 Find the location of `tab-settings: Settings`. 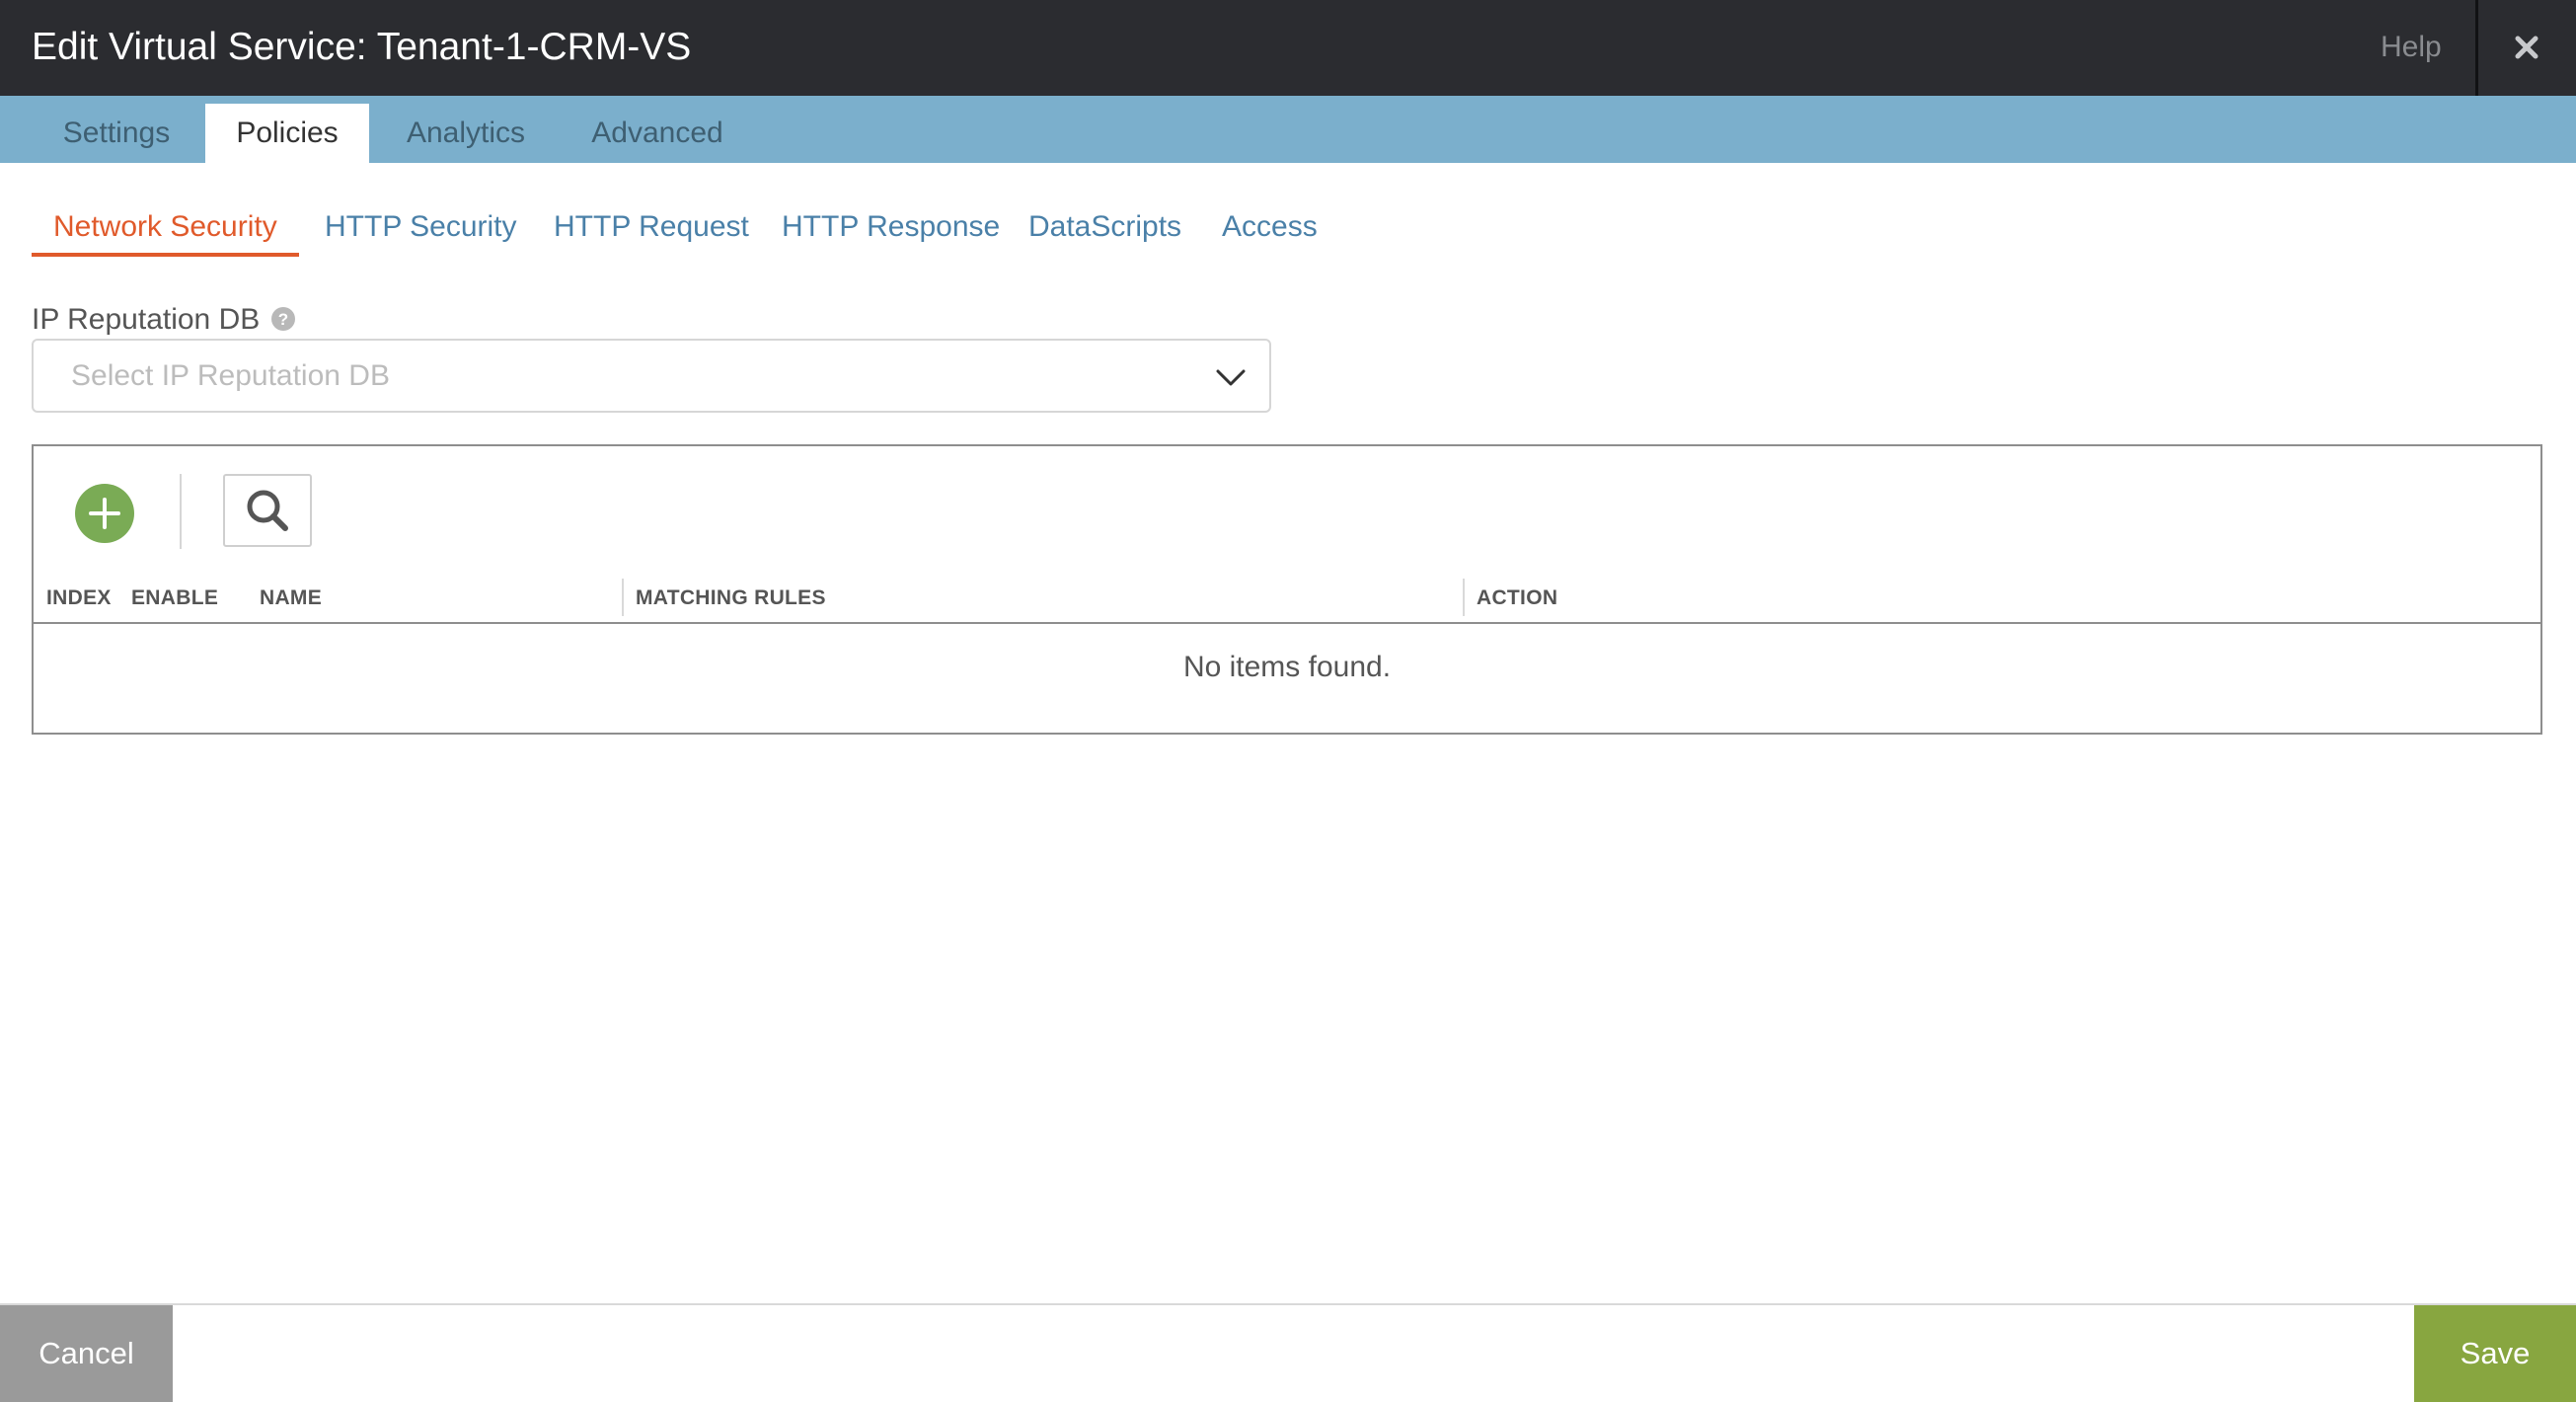

tab-settings: Settings is located at coordinates (116, 133).